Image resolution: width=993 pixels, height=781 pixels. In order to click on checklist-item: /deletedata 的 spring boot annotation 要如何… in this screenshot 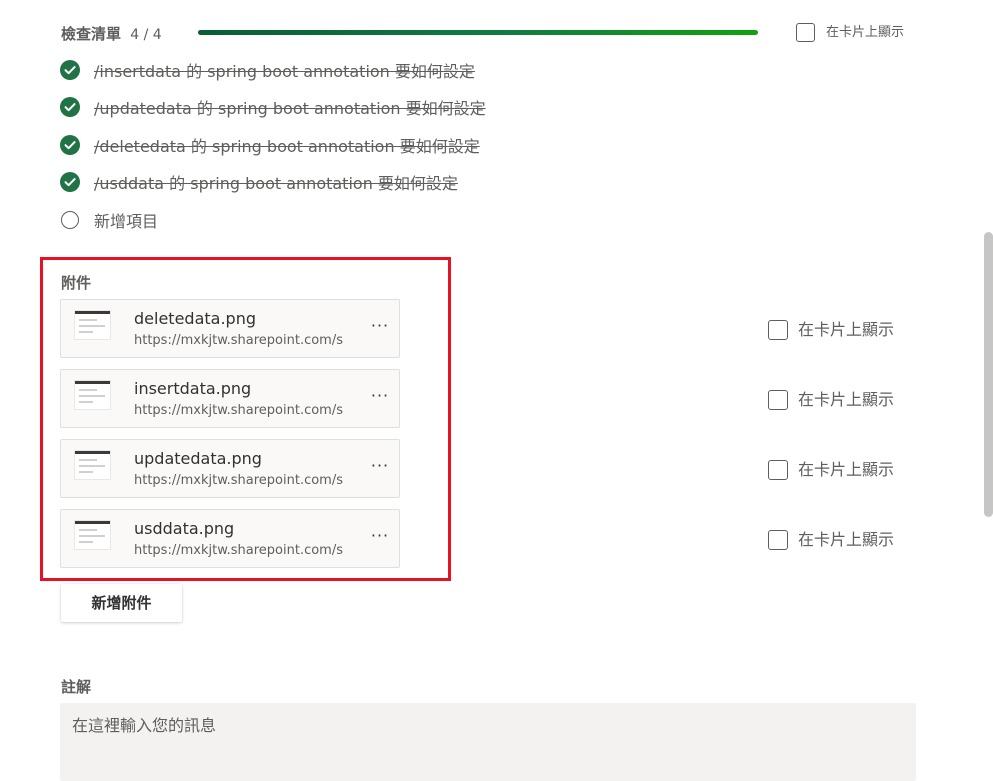, I will do `click(270, 145)`.